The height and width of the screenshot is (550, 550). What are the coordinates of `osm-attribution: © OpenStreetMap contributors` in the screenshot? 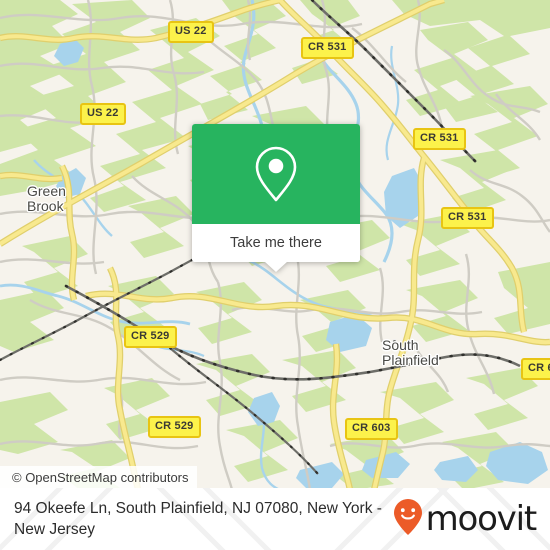 It's located at (98, 477).